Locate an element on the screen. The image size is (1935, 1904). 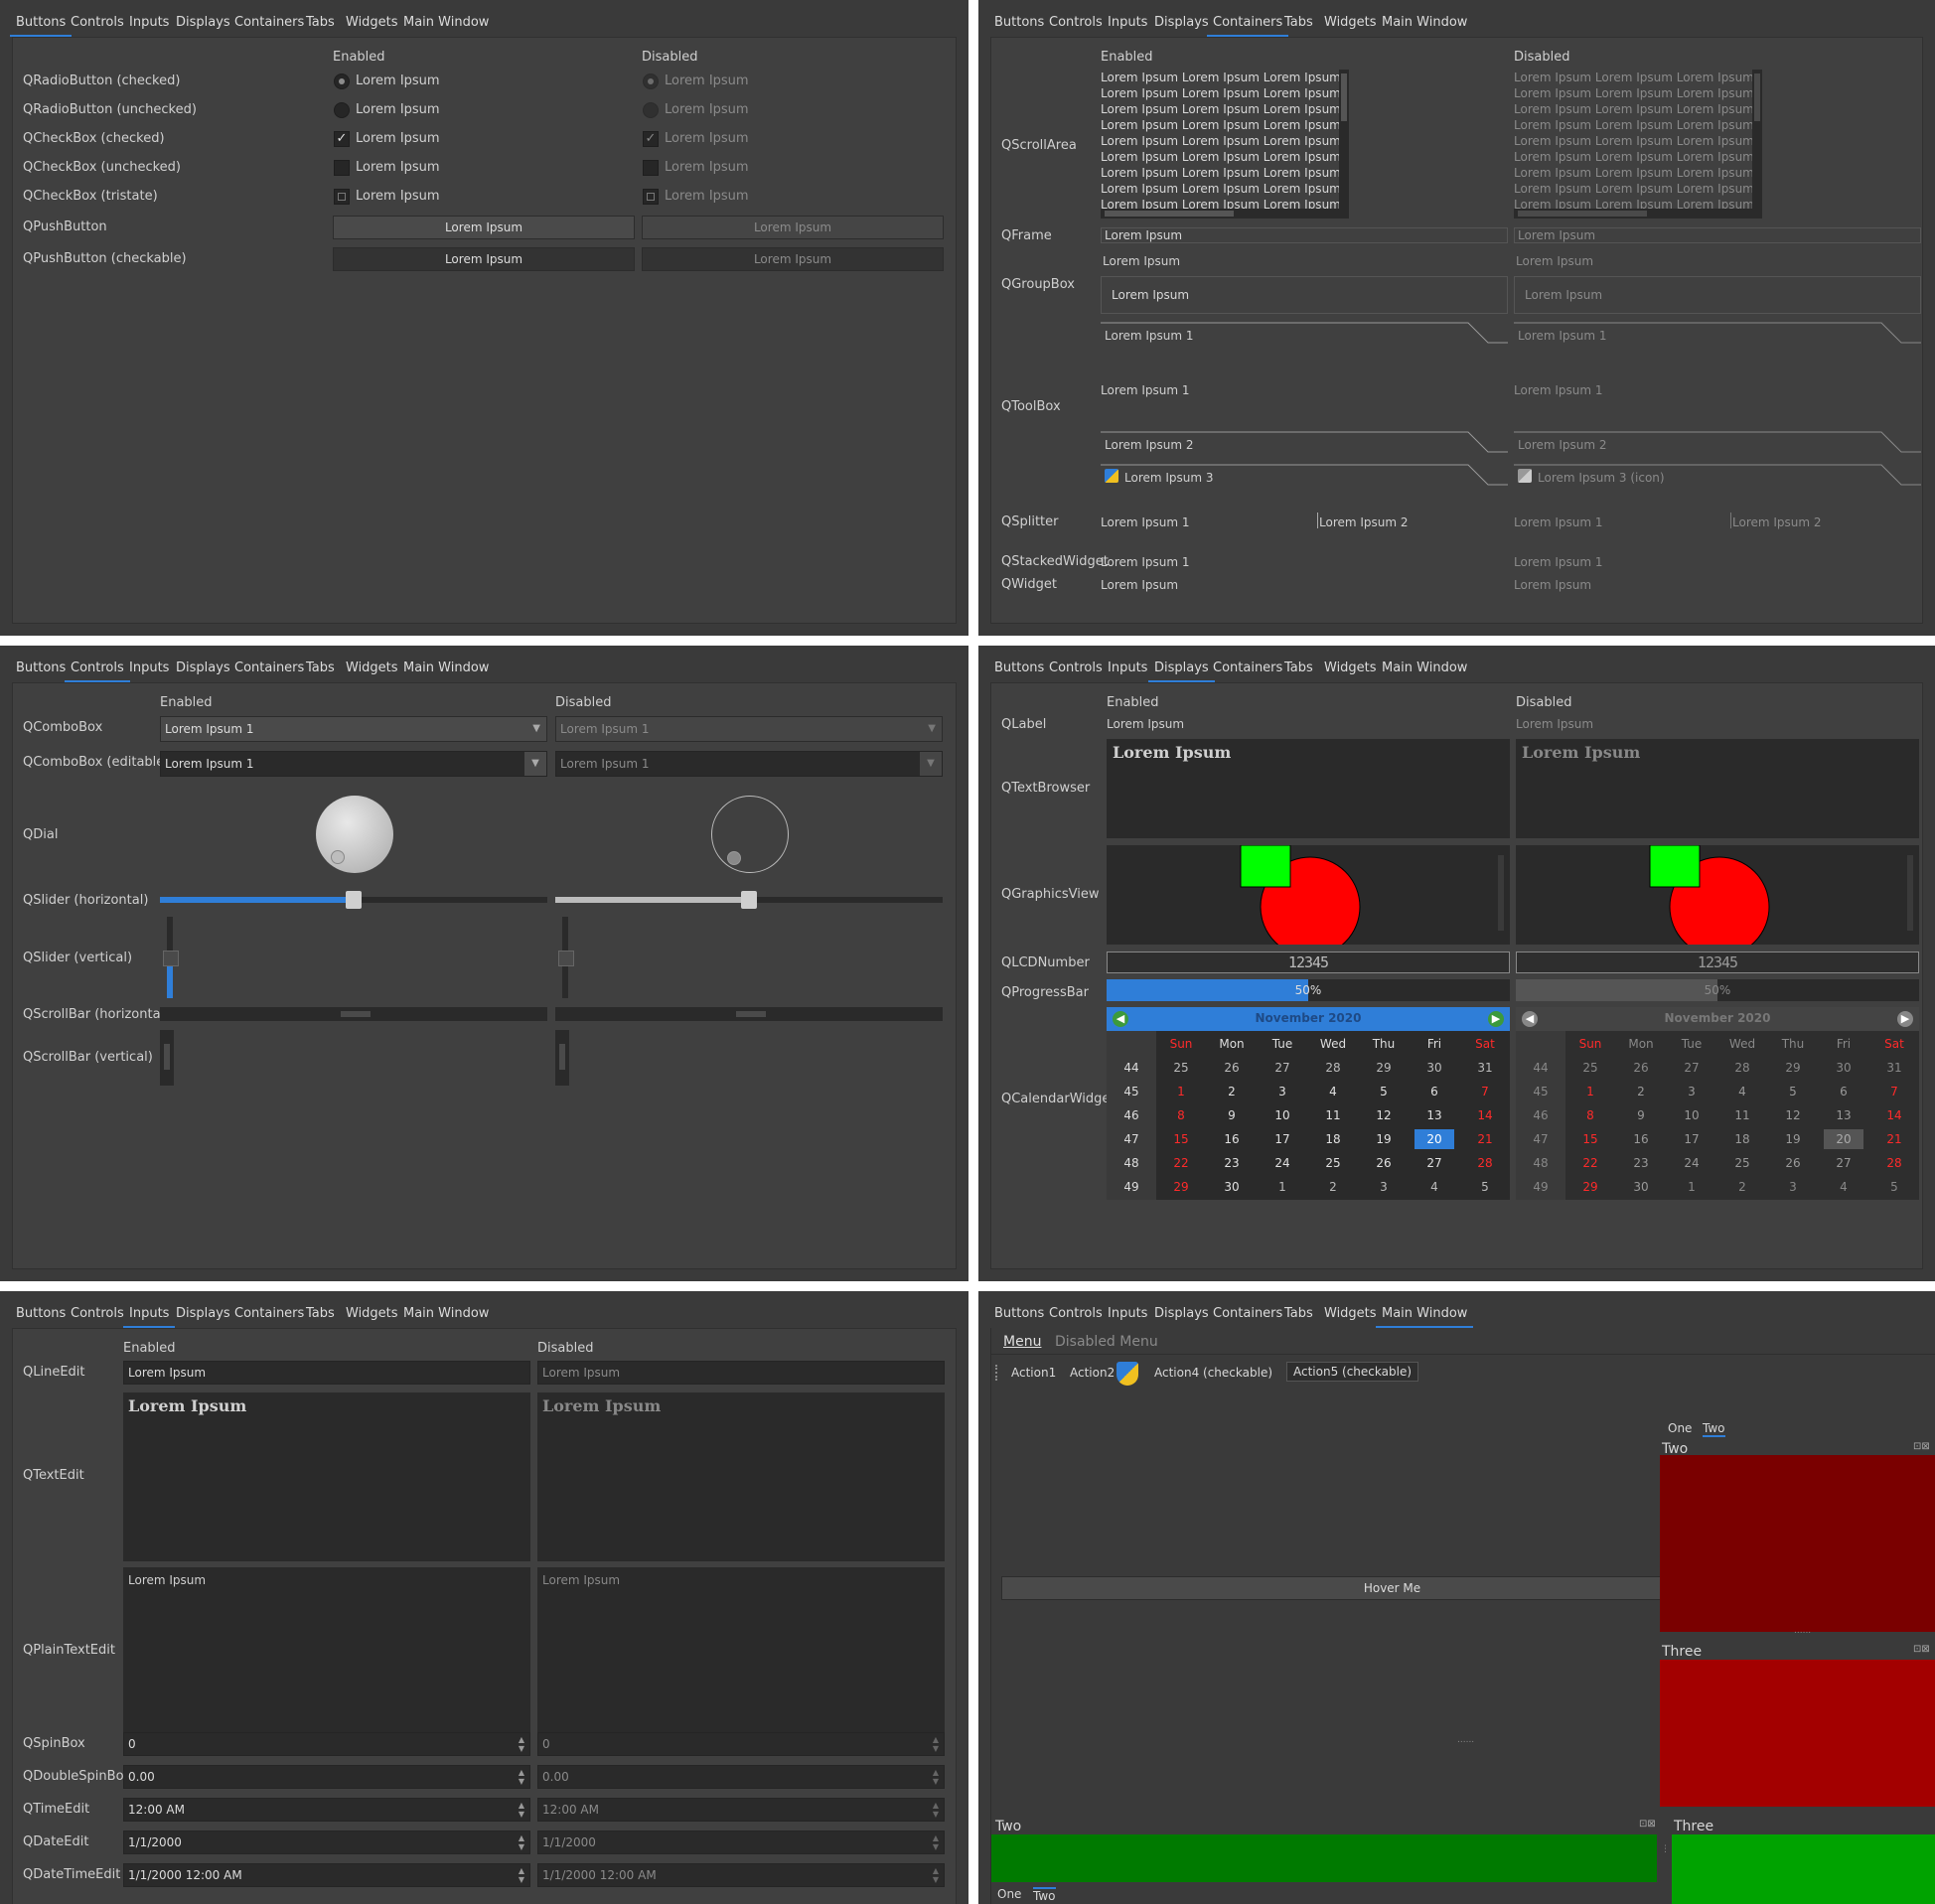
calendar-day: 8 is located at coordinates (1181, 1115).